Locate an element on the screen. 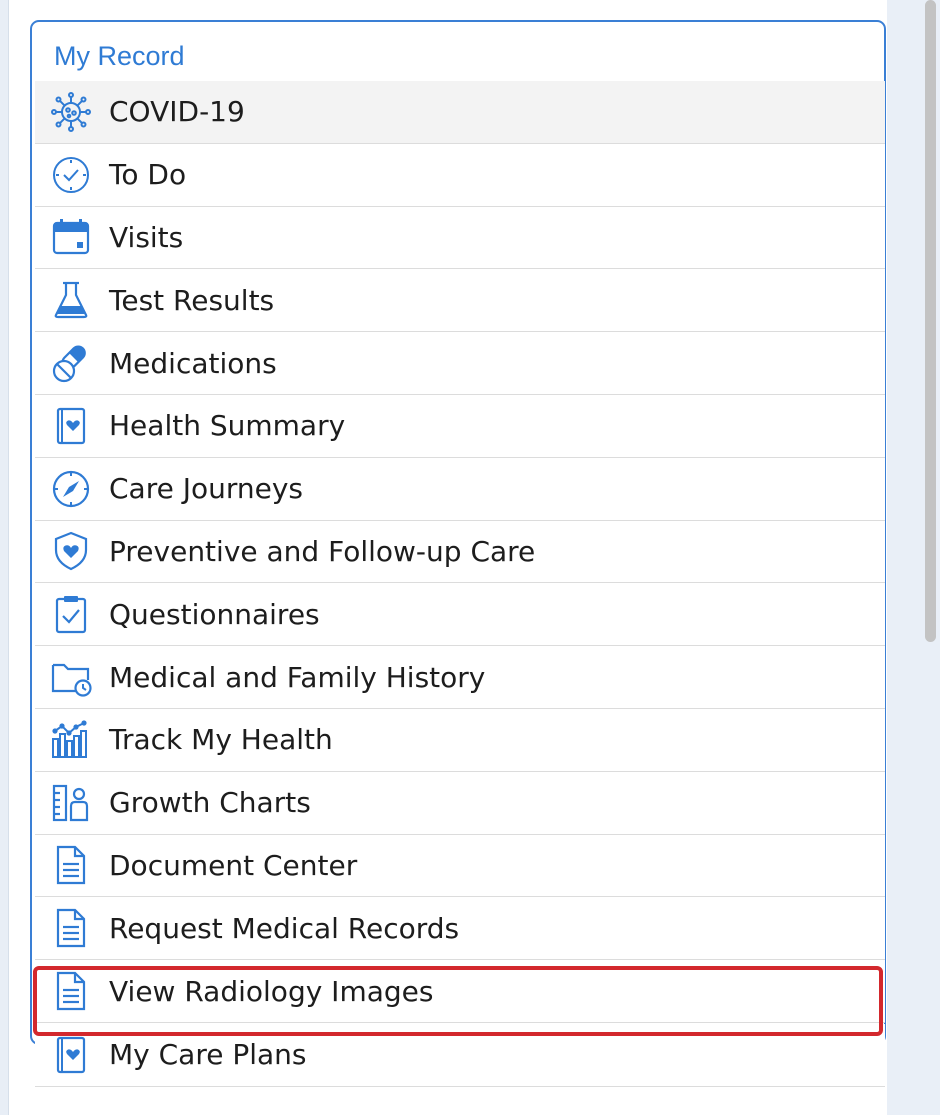 The image size is (940, 1115). menu-item-label: Test Results is located at coordinates (192, 300).